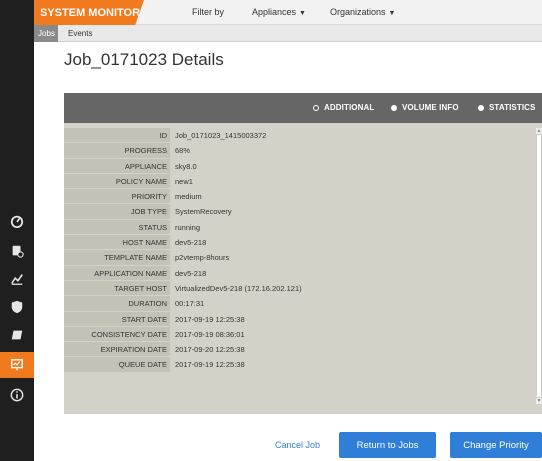 The height and width of the screenshot is (461, 542). I want to click on return-to-jobs-button: Return to Jobs, so click(387, 445).